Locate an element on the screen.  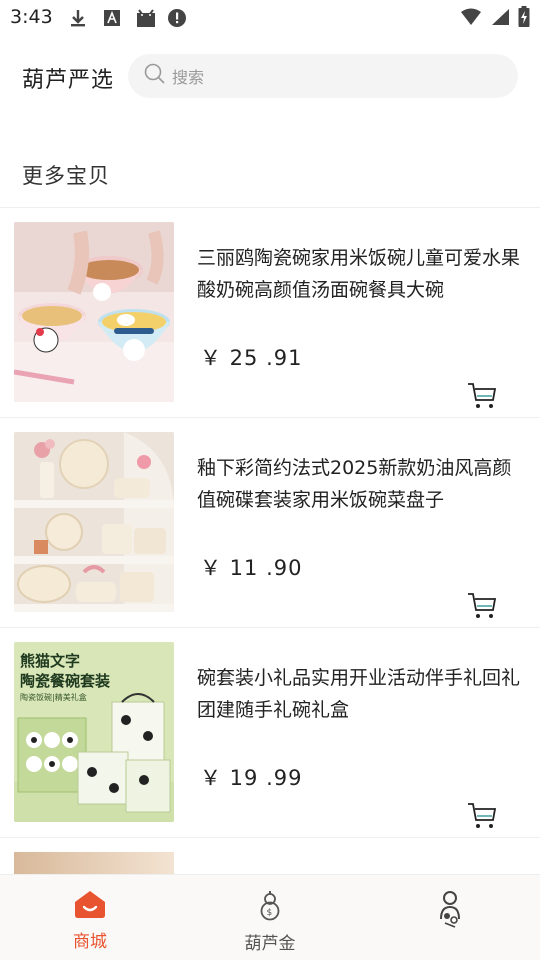
nav-label-mall: 商城 is located at coordinates (90, 942).